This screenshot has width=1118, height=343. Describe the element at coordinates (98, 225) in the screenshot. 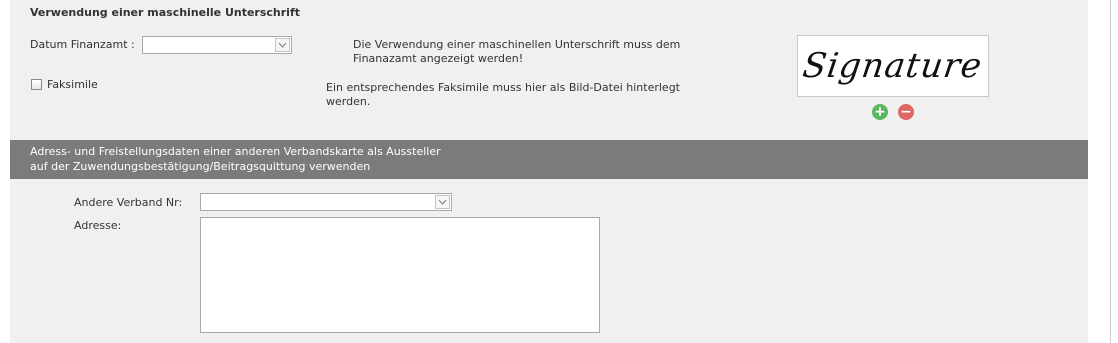

I see `adresse-label: Adresse:` at that location.